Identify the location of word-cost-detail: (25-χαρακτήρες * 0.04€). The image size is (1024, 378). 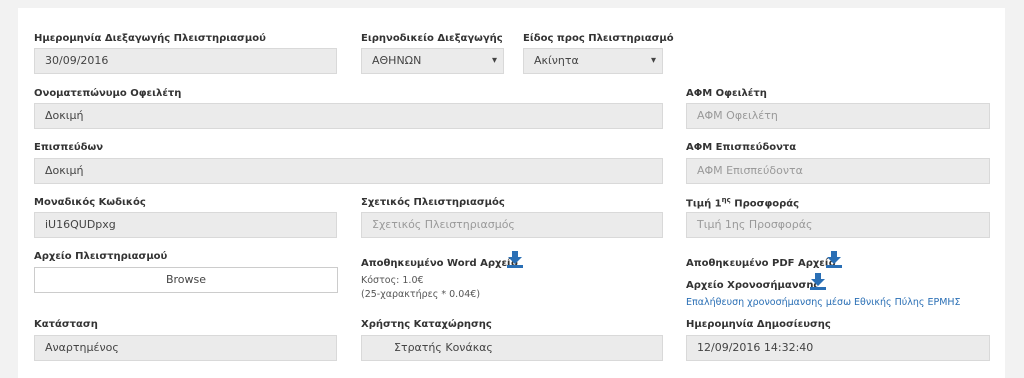
(421, 294).